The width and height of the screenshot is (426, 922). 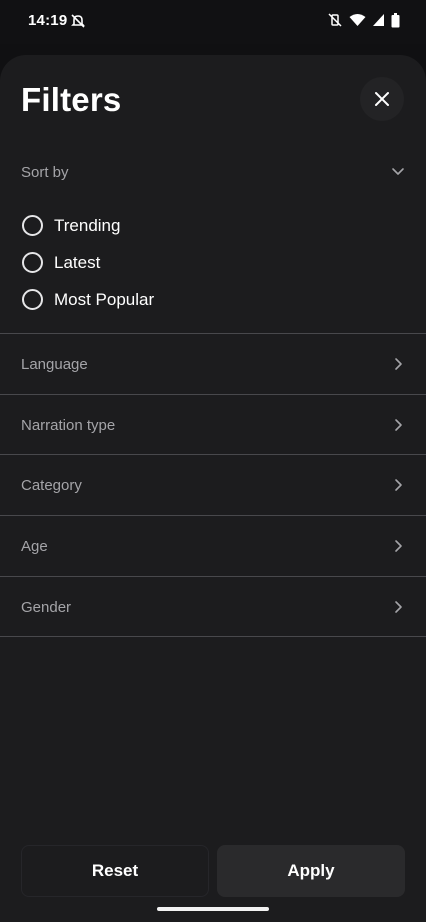 What do you see at coordinates (213, 424) in the screenshot?
I see `filter-row-narration-type: Narration type` at bounding box center [213, 424].